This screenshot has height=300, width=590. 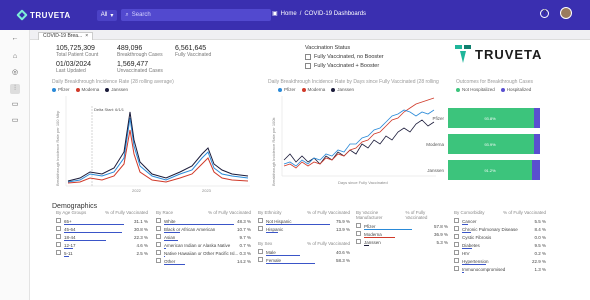 What do you see at coordinates (15, 89) in the screenshot?
I see `analytics-icon: ⫶` at bounding box center [15, 89].